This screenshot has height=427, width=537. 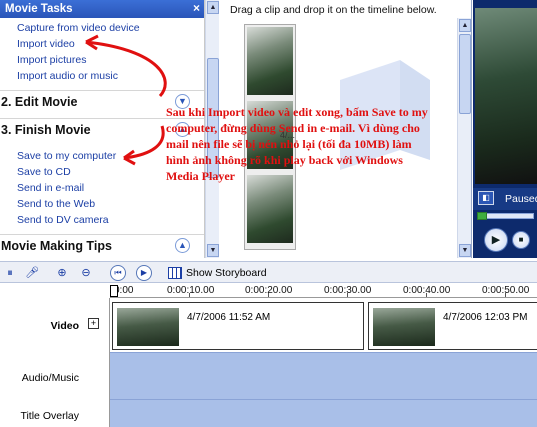 I want to click on capture-from-video-device-link: Capture from video device, so click(x=102, y=28).